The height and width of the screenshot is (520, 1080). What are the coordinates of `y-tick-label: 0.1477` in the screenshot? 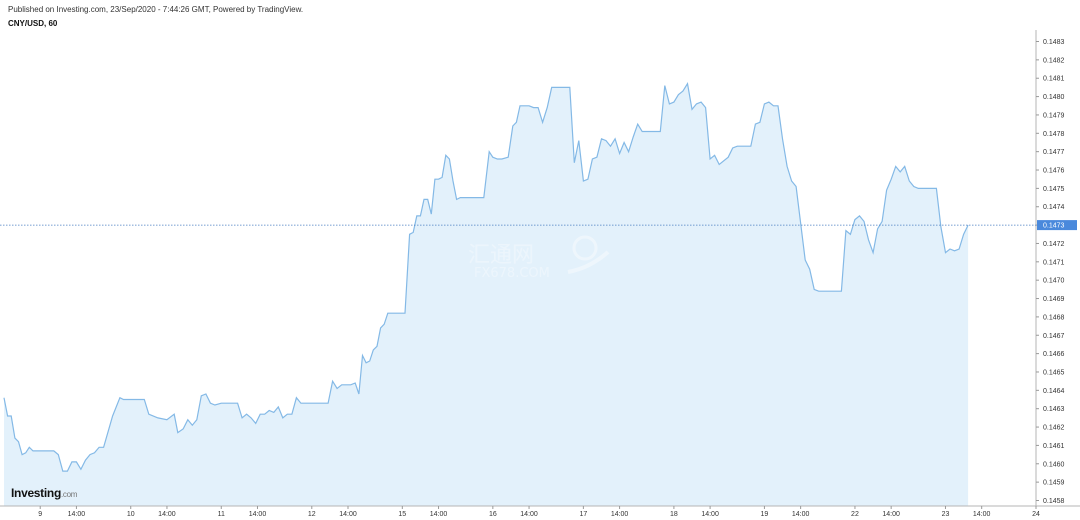 It's located at (1054, 152).